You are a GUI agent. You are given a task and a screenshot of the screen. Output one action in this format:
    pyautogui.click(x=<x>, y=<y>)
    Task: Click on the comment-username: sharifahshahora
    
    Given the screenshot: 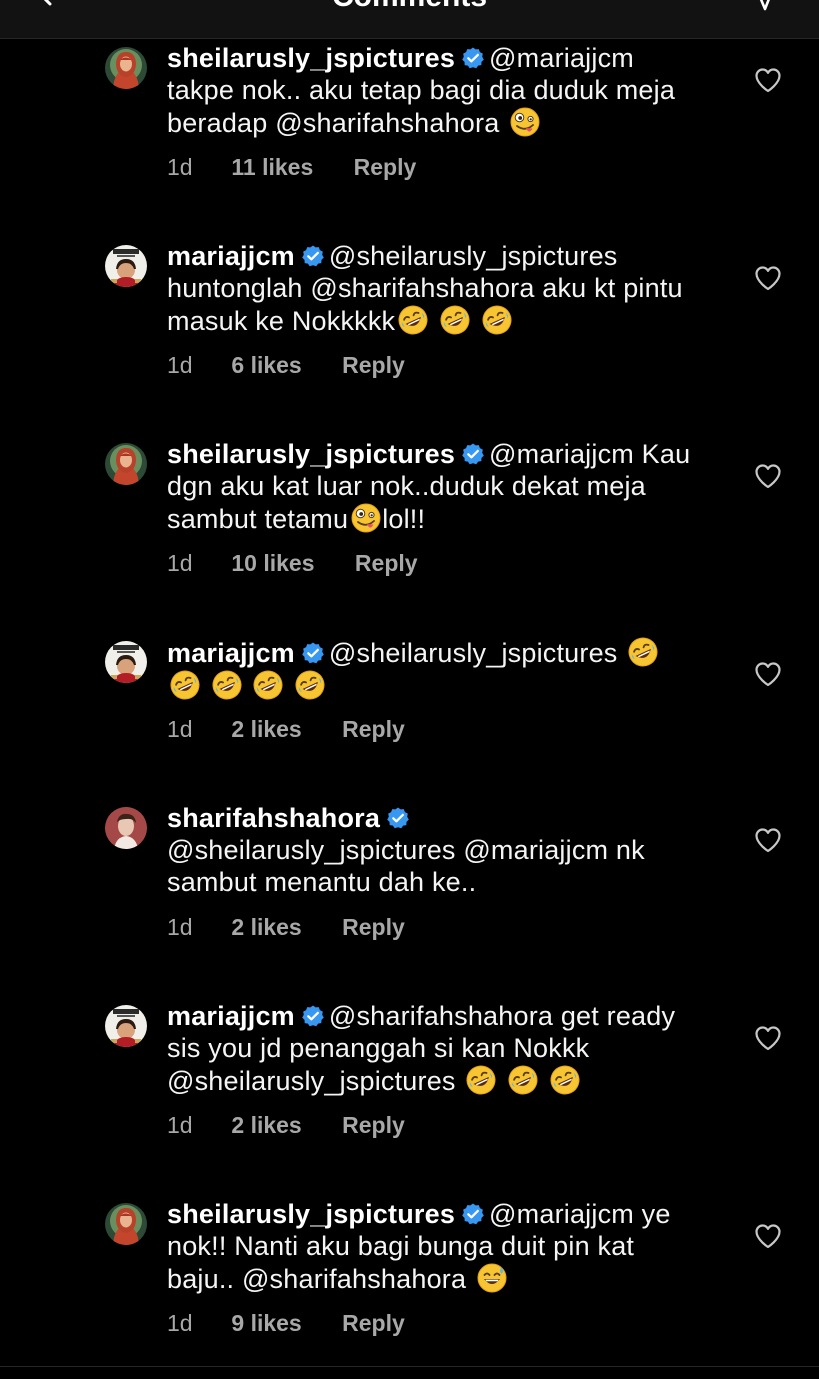 What is the action you would take?
    pyautogui.click(x=273, y=818)
    